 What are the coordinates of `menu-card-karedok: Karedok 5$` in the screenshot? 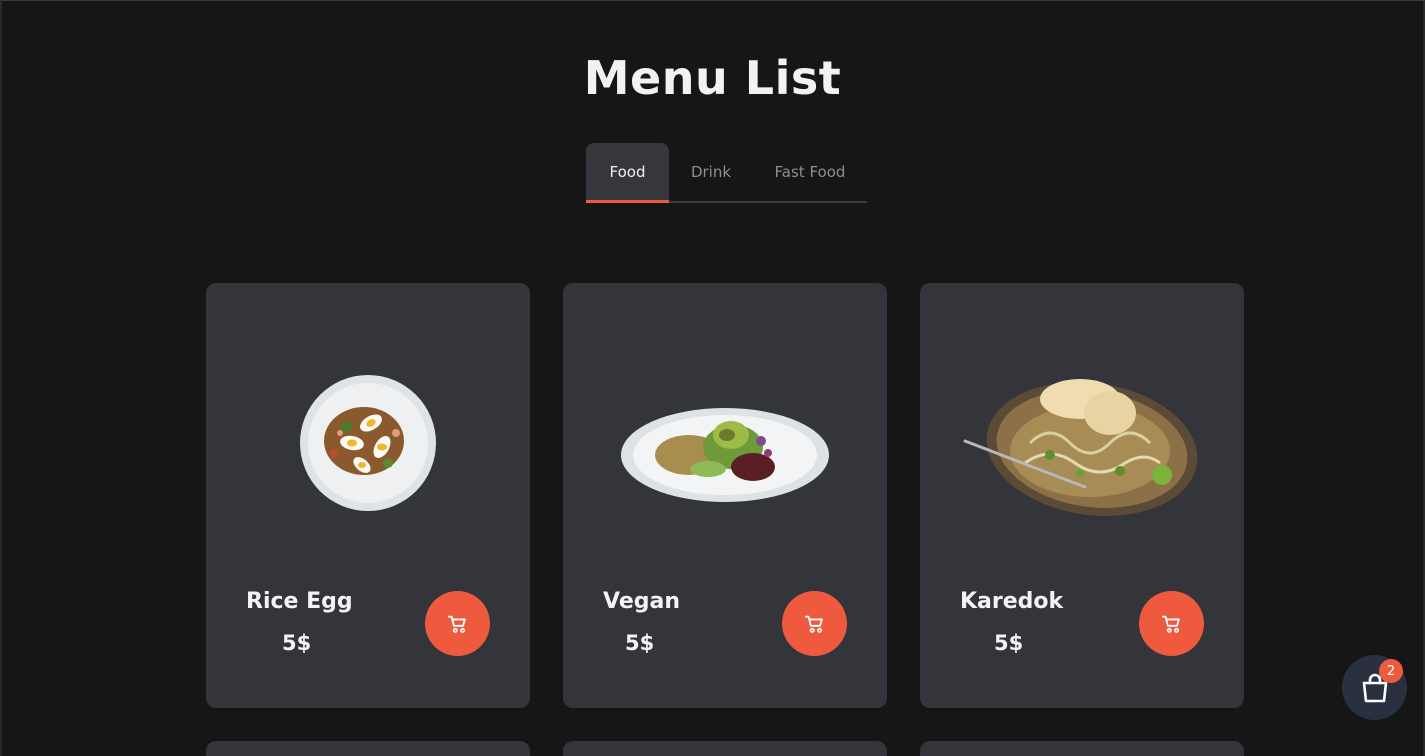 It's located at (1082, 495).